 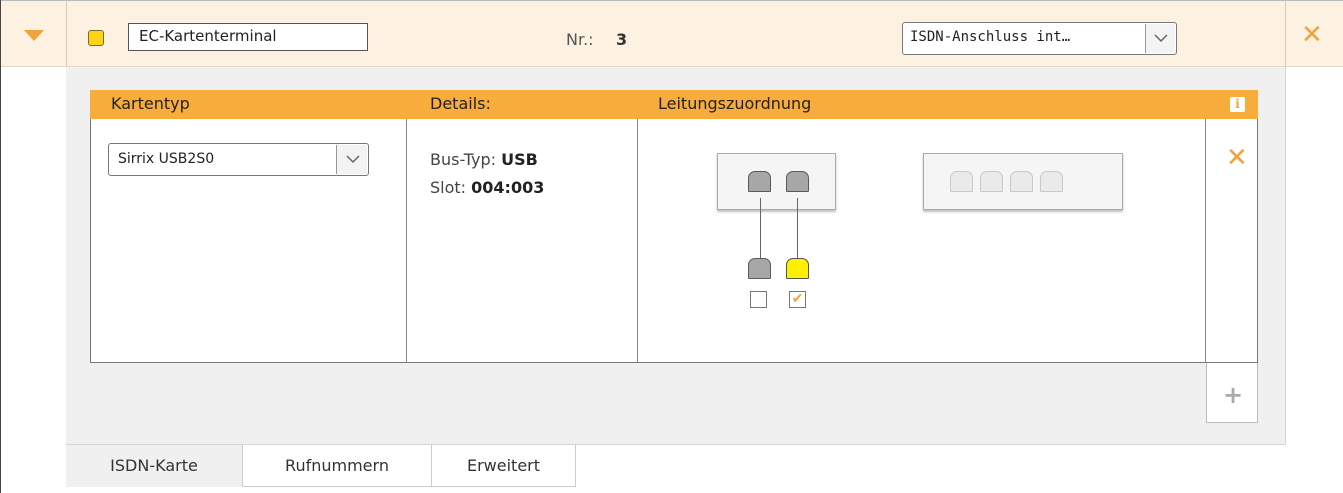 What do you see at coordinates (503, 466) in the screenshot?
I see `tab-erweitert: Erweitert` at bounding box center [503, 466].